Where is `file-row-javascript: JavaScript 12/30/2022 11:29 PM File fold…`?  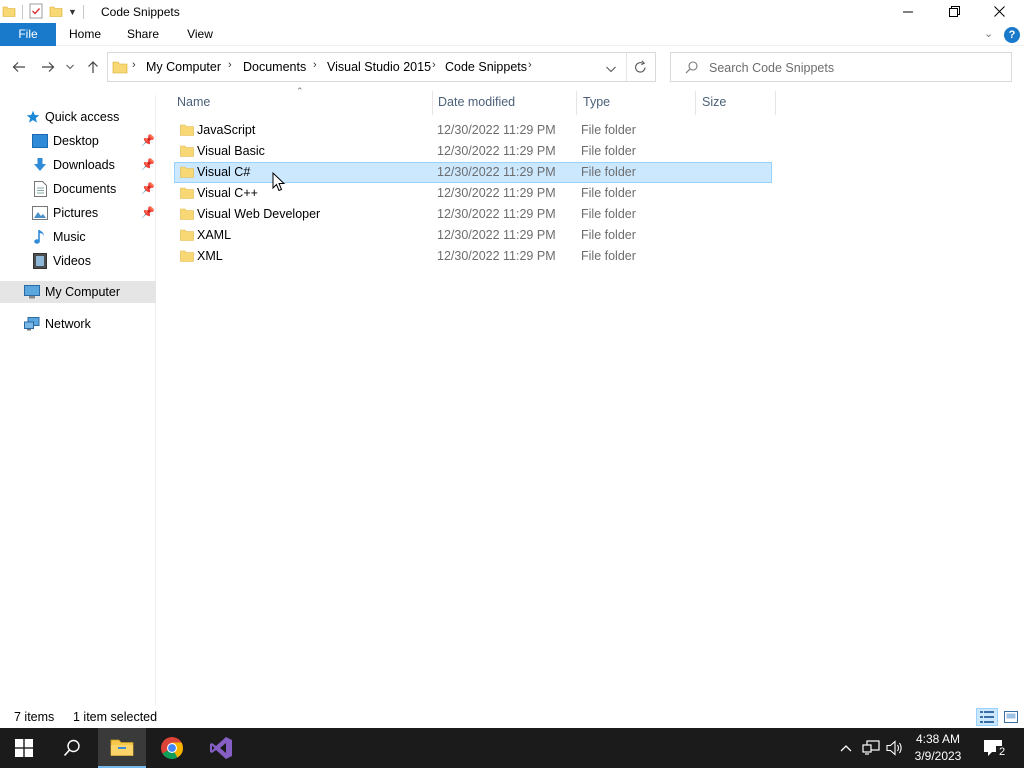 file-row-javascript: JavaScript 12/30/2022 11:29 PM File fold… is located at coordinates (473, 130).